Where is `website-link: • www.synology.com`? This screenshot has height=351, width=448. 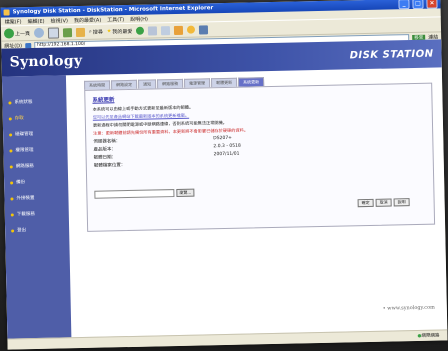 website-link: • www.synology.com is located at coordinates (409, 308).